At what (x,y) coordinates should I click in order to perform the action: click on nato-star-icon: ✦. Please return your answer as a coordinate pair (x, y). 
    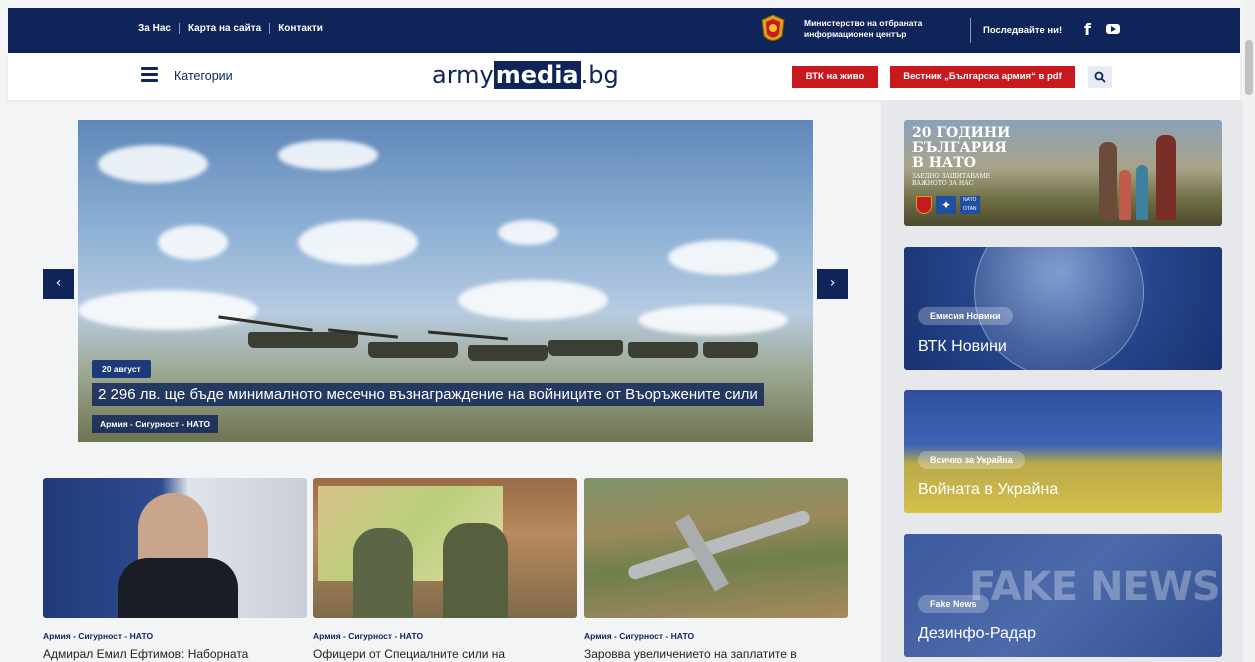
    Looking at the image, I should click on (946, 205).